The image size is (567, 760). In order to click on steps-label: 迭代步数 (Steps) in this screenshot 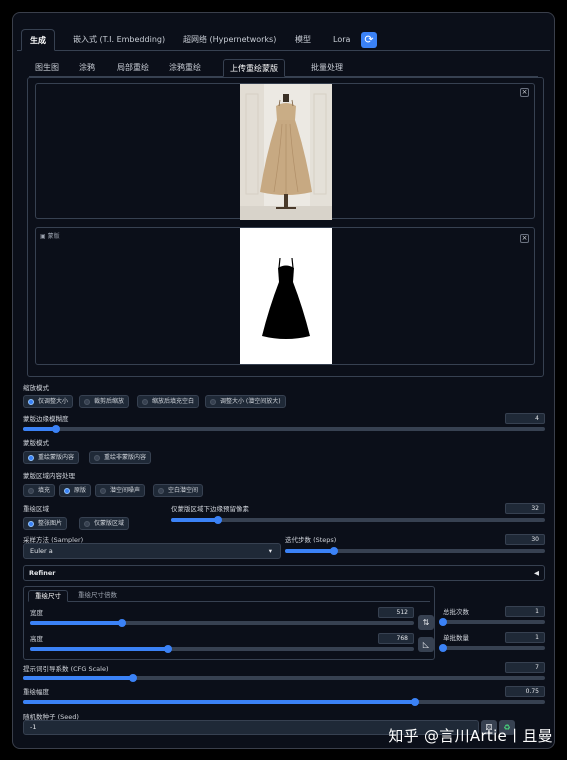, I will do `click(311, 540)`.